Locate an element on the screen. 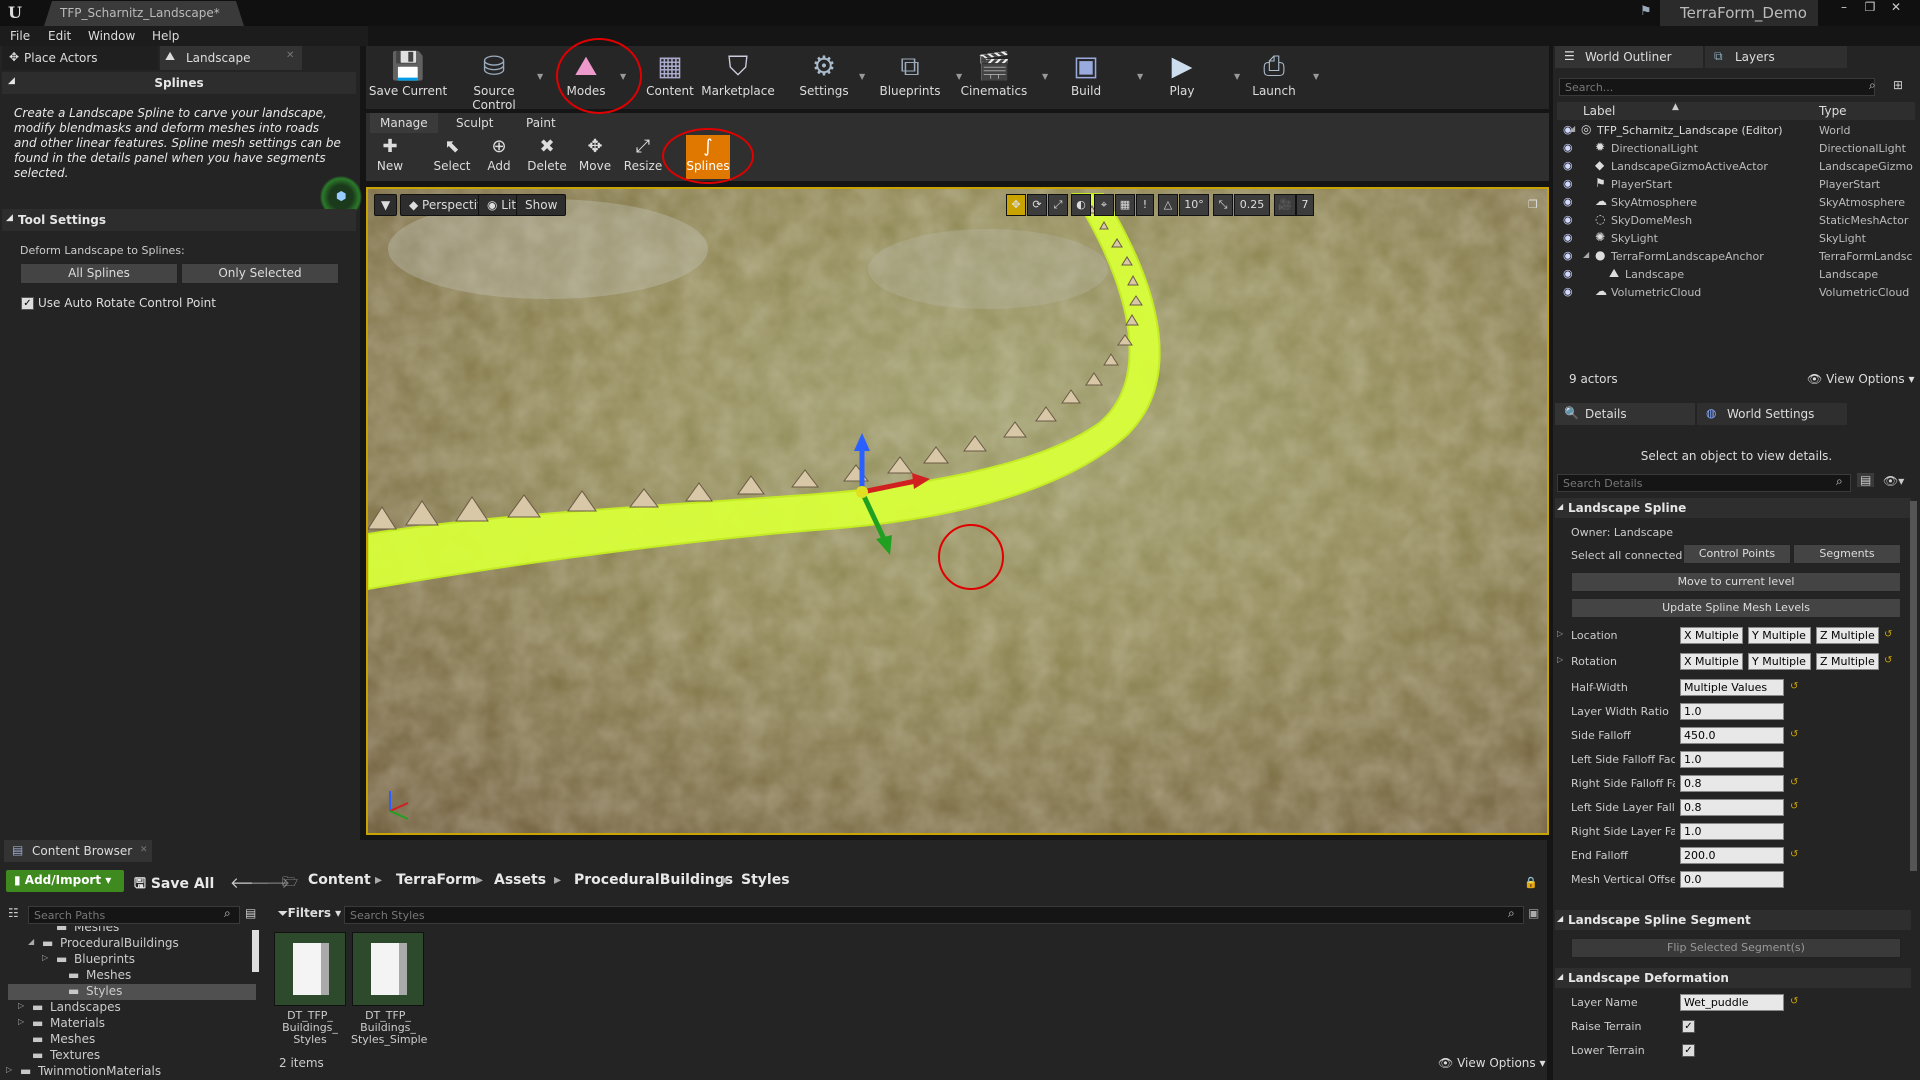  build-button: ▣ Build is located at coordinates (1086, 79).